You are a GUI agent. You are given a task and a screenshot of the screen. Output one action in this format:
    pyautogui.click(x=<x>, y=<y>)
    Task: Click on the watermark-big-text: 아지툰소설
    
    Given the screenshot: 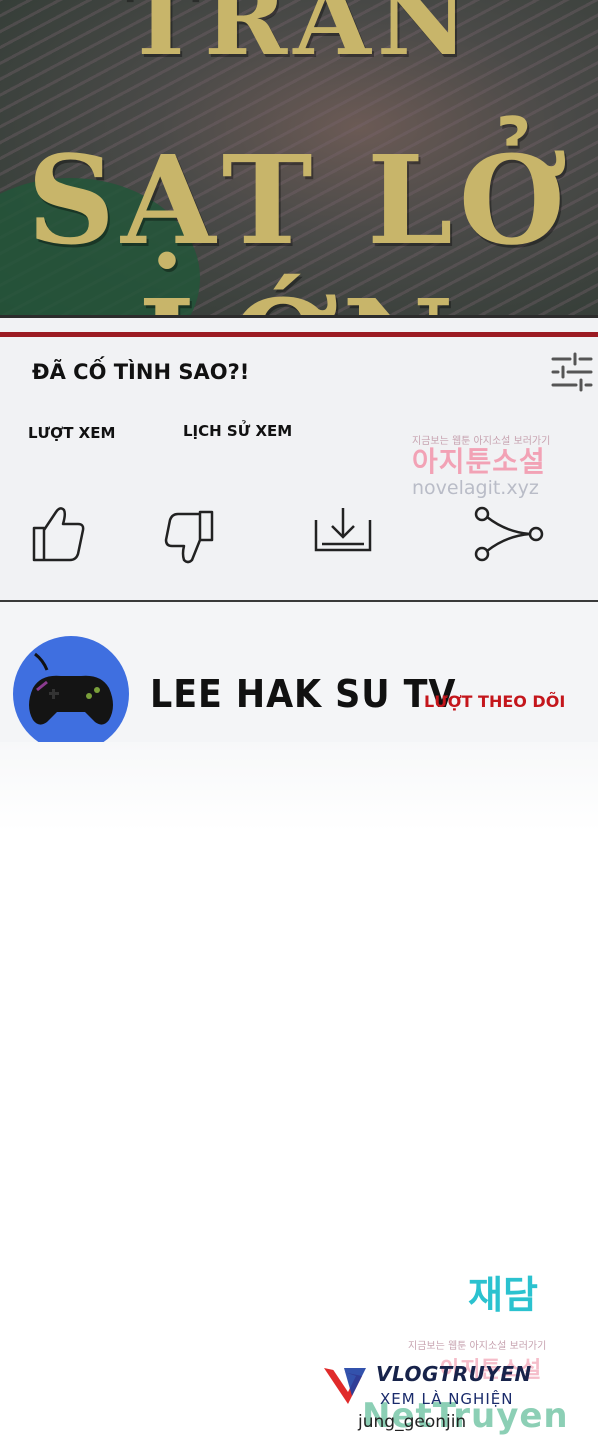 What is the action you would take?
    pyautogui.click(x=479, y=461)
    